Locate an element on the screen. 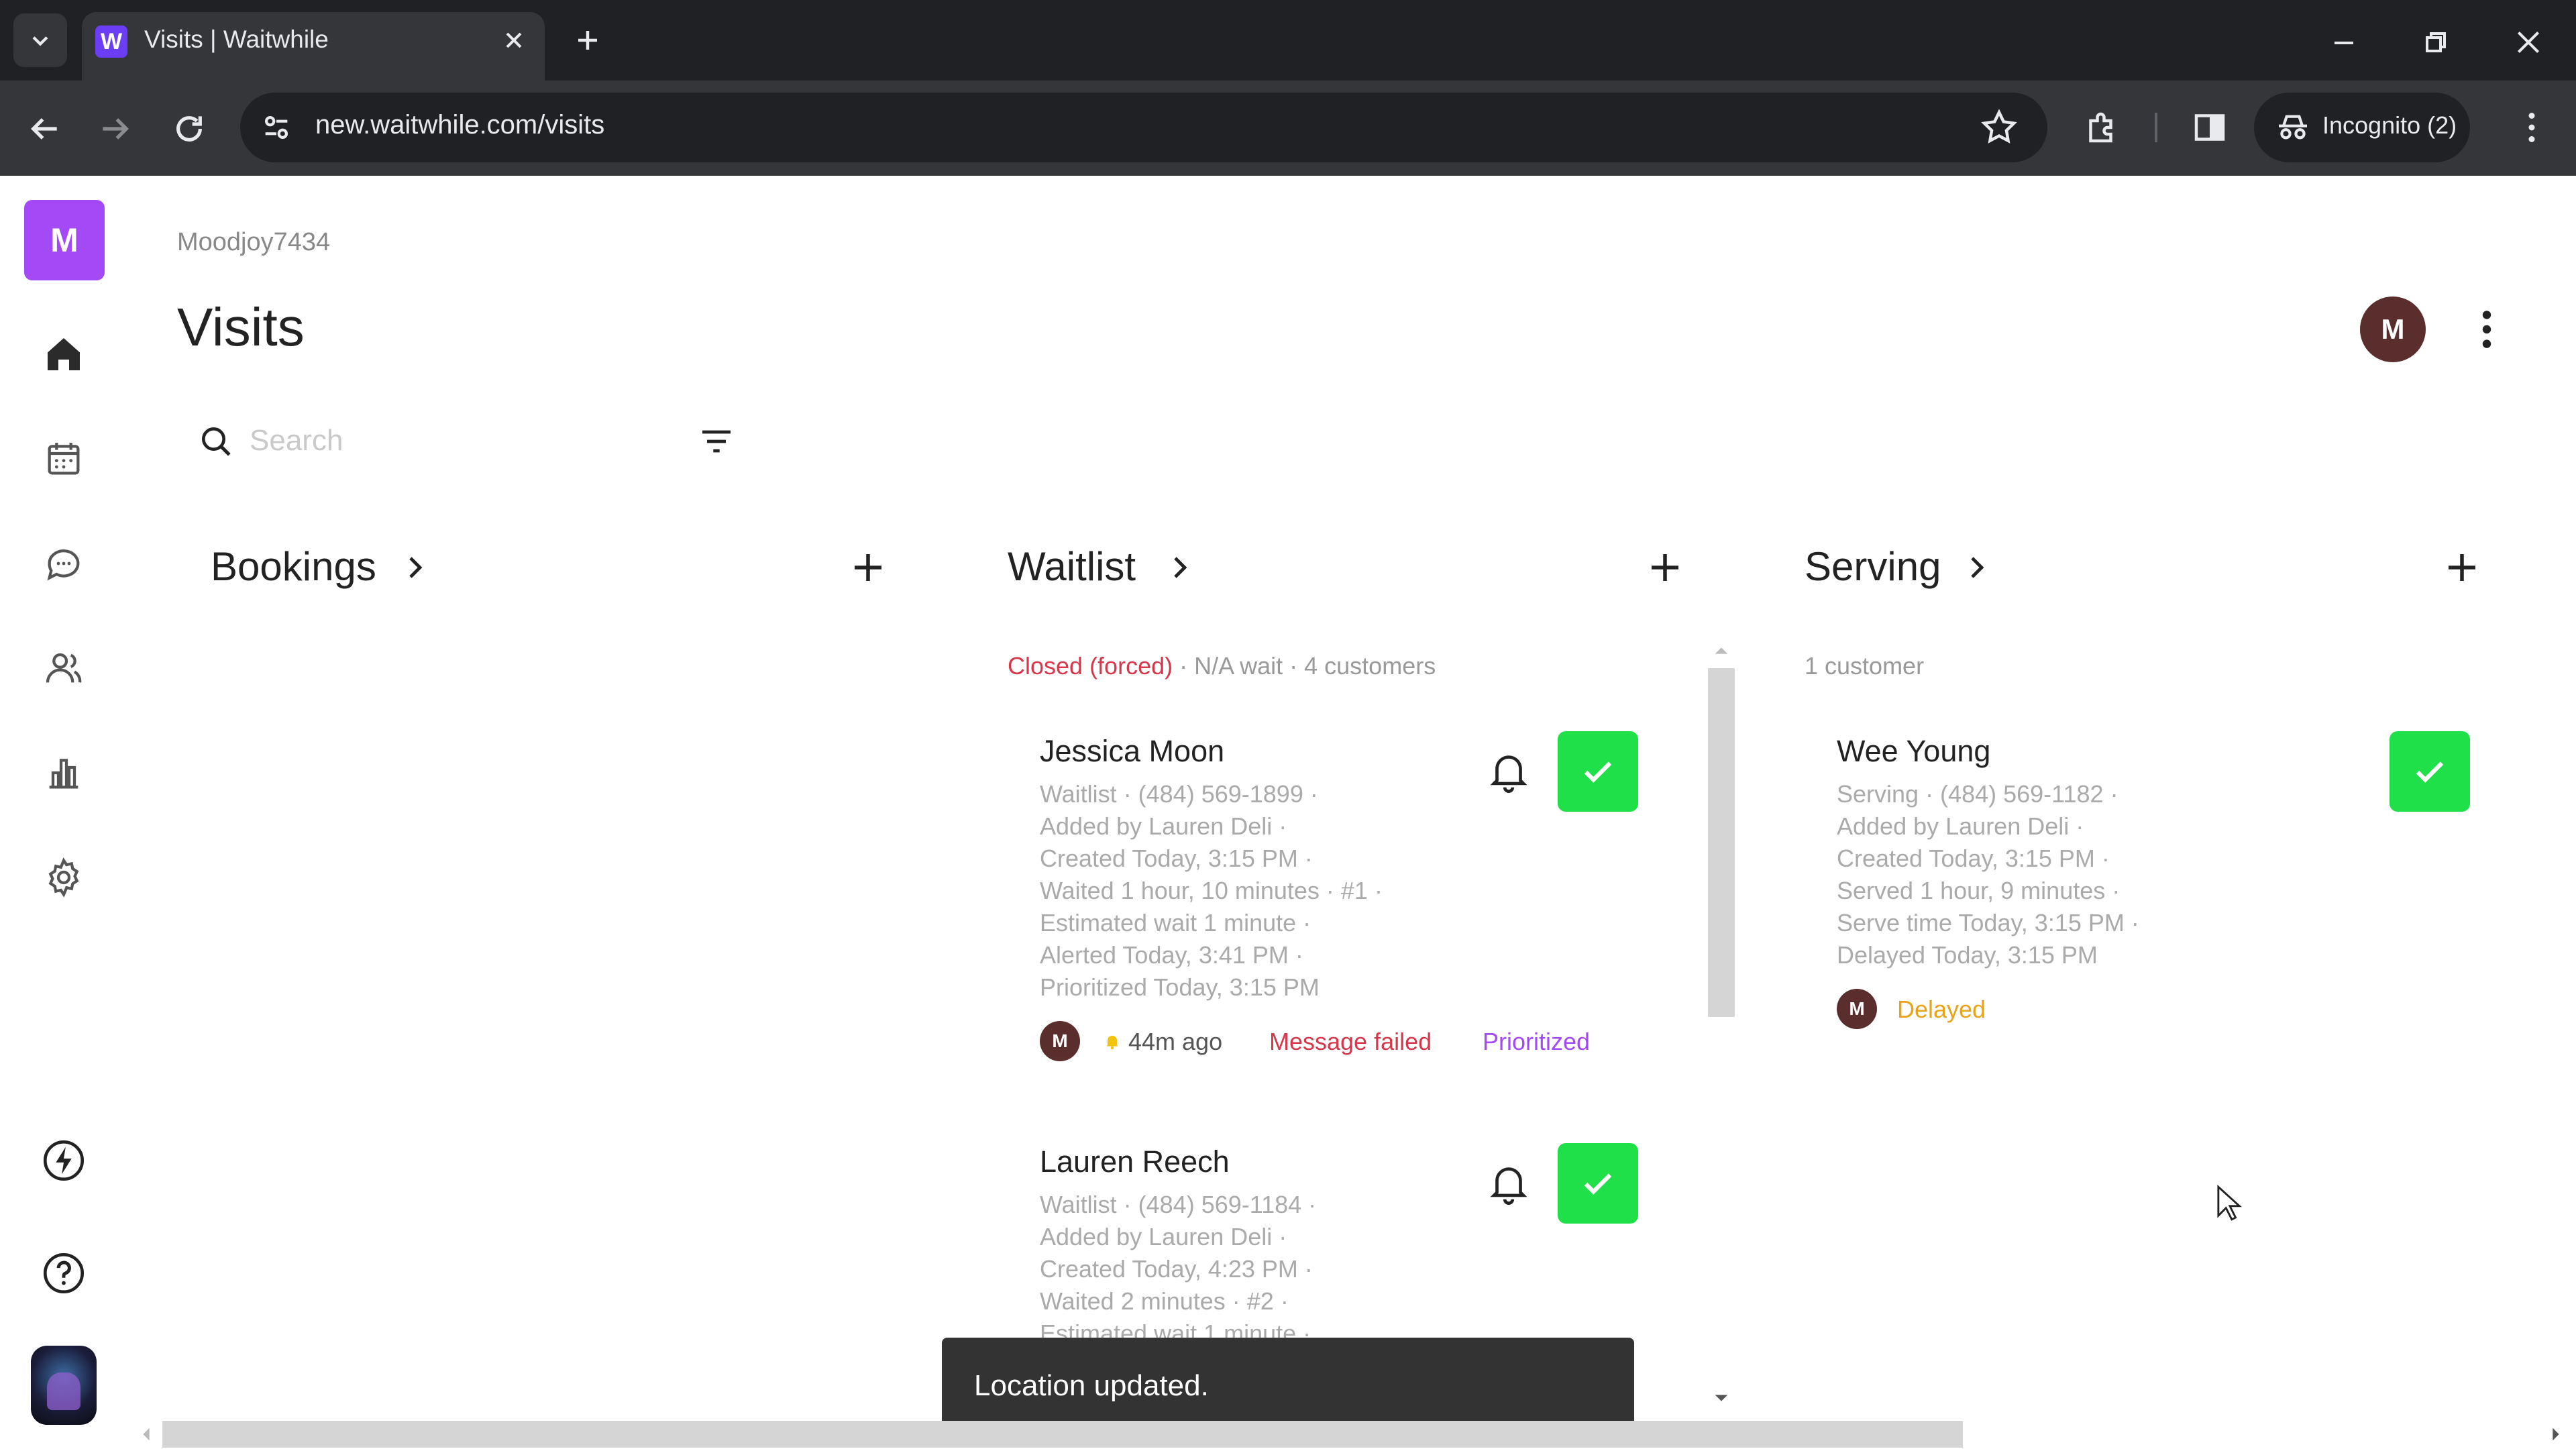 The height and width of the screenshot is (1449, 2576). analytics-icon is located at coordinates (64, 773).